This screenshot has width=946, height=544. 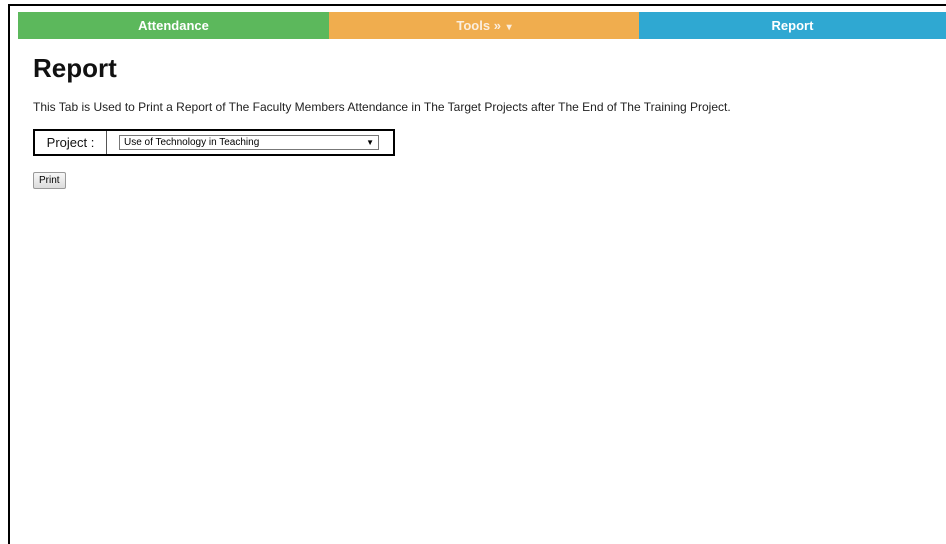 I want to click on tab-attendance-label: Attendance, so click(x=173, y=25).